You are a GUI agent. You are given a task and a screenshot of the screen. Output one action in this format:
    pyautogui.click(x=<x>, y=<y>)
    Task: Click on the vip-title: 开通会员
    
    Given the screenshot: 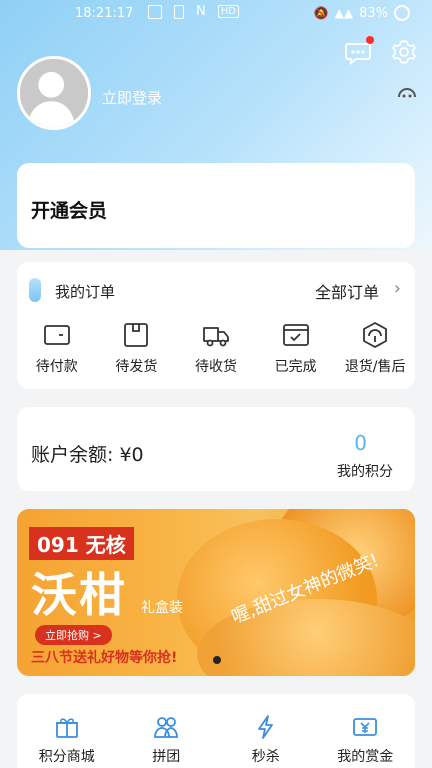 What is the action you would take?
    pyautogui.click(x=69, y=211)
    